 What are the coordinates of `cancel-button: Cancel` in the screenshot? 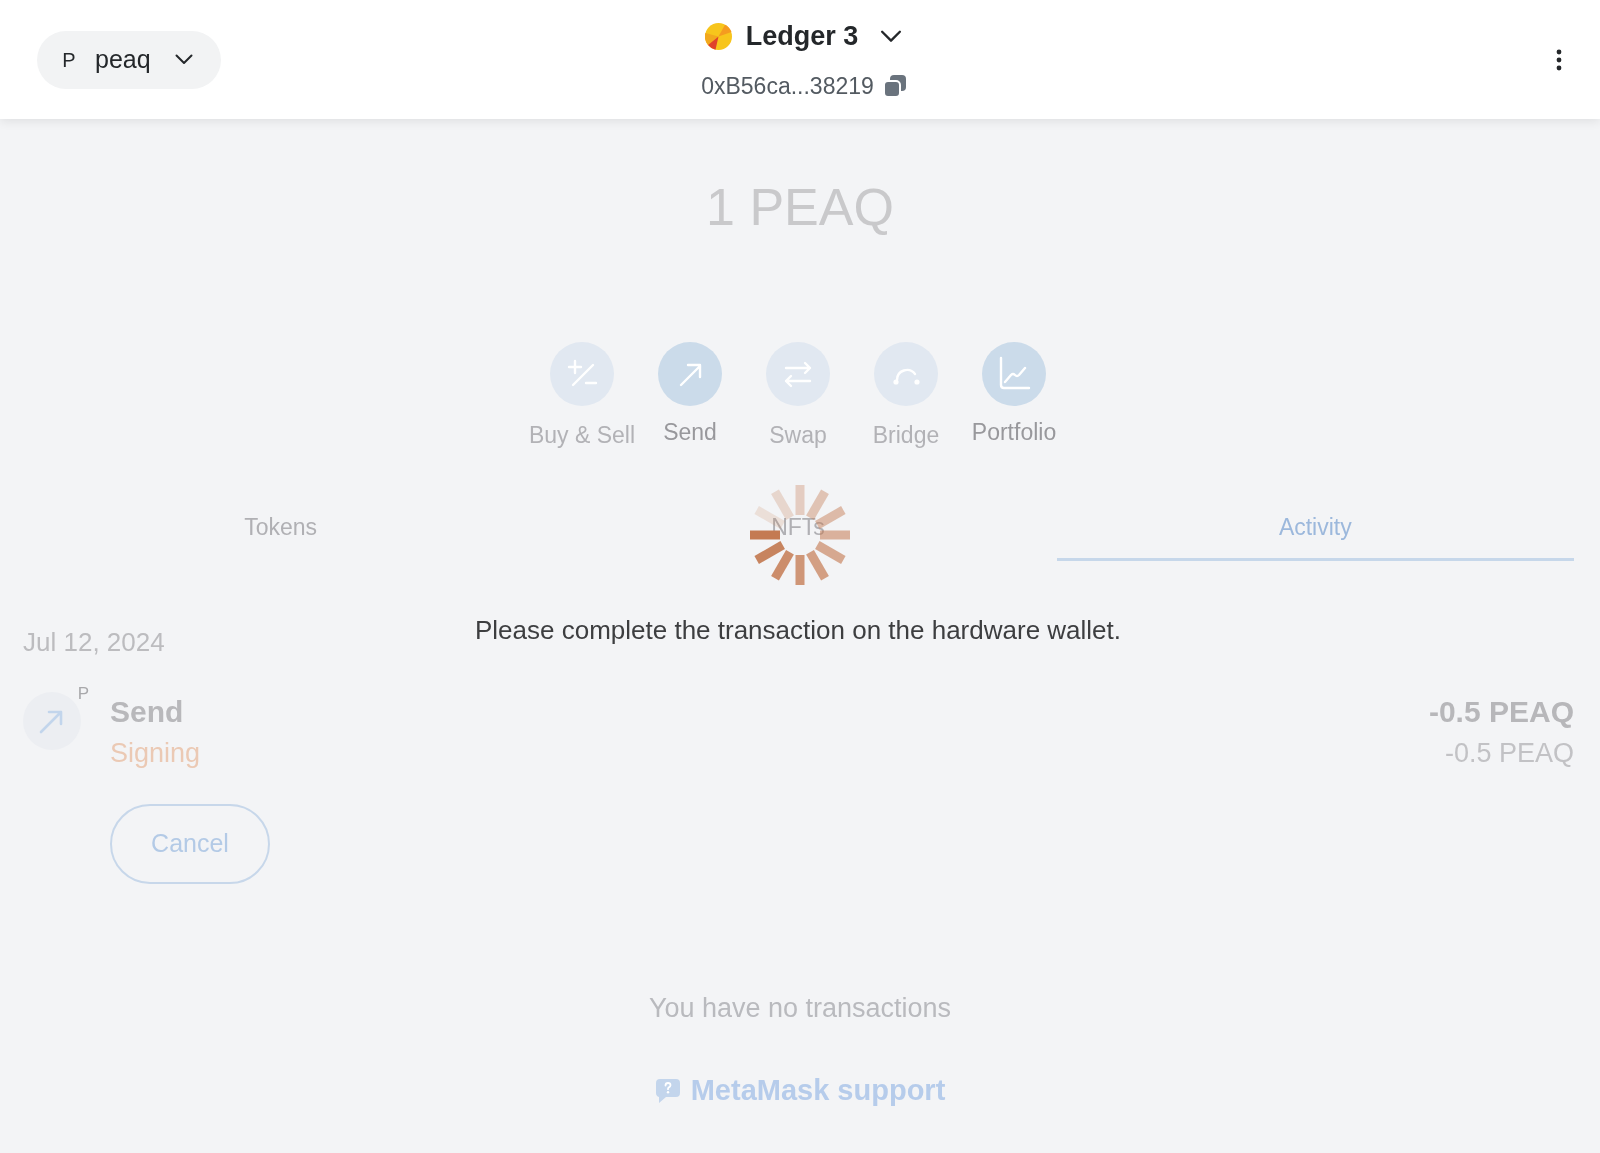 It's located at (190, 844).